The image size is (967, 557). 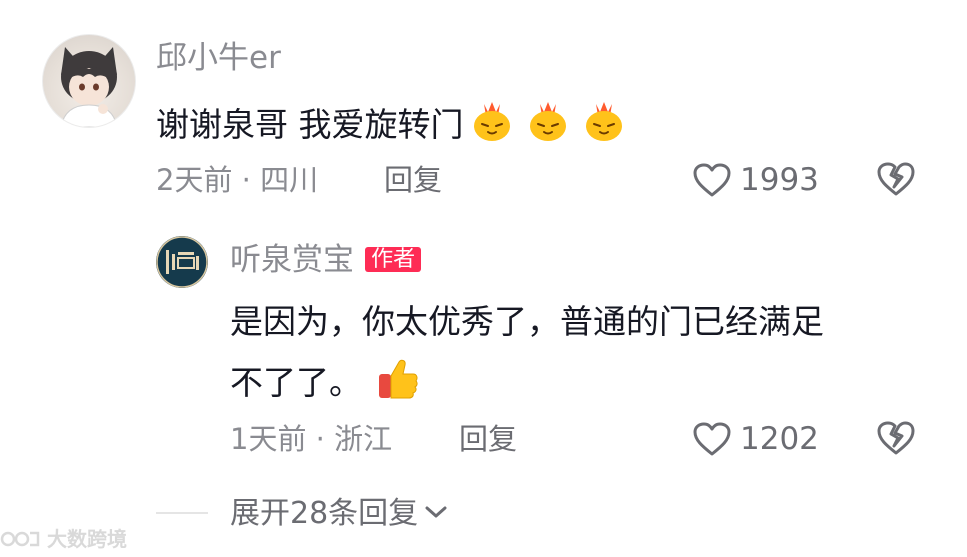 What do you see at coordinates (182, 513) in the screenshot?
I see `expand-divider` at bounding box center [182, 513].